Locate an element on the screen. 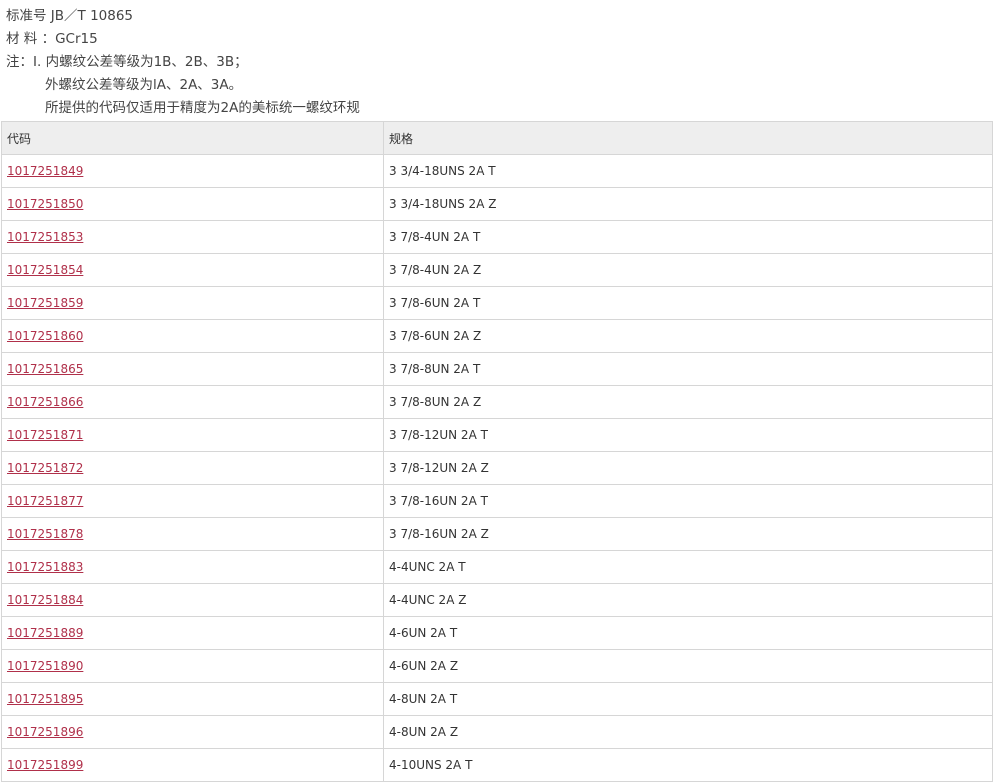  product-code-link: 1017251854 is located at coordinates (45, 270).